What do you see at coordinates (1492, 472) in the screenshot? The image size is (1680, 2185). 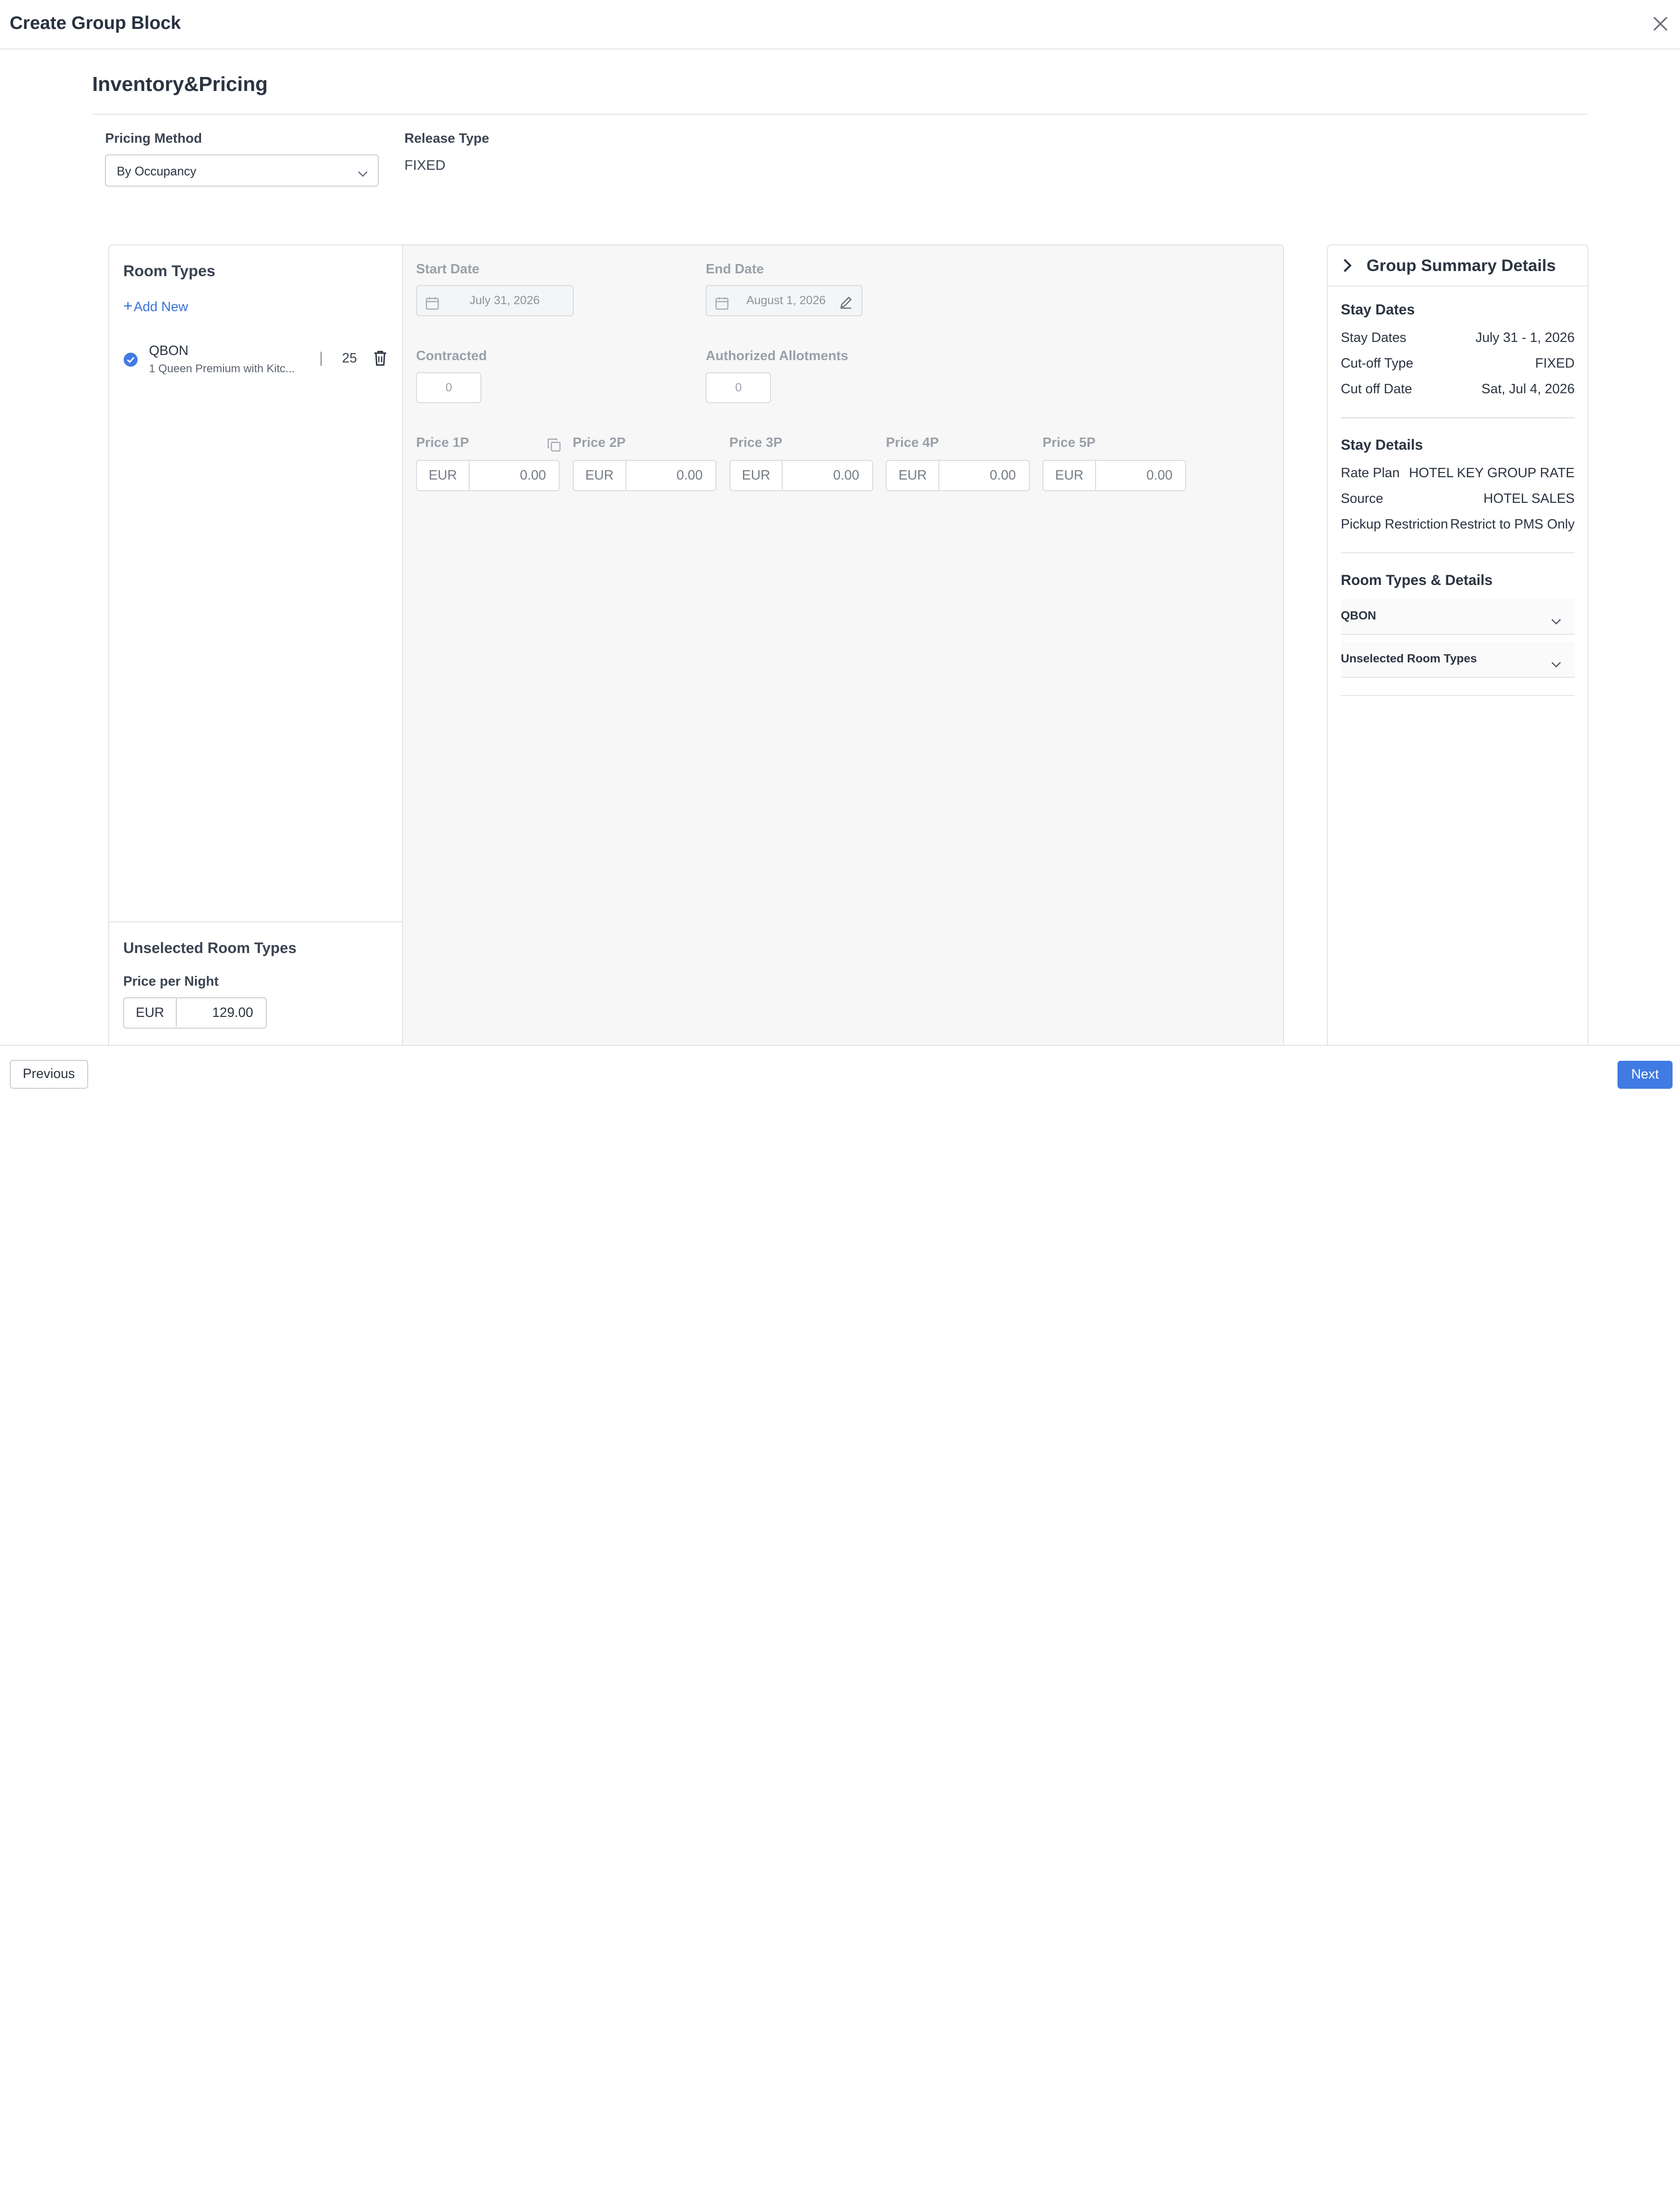 I see `summary-value: HOTEL KEY GROUP RATE` at bounding box center [1492, 472].